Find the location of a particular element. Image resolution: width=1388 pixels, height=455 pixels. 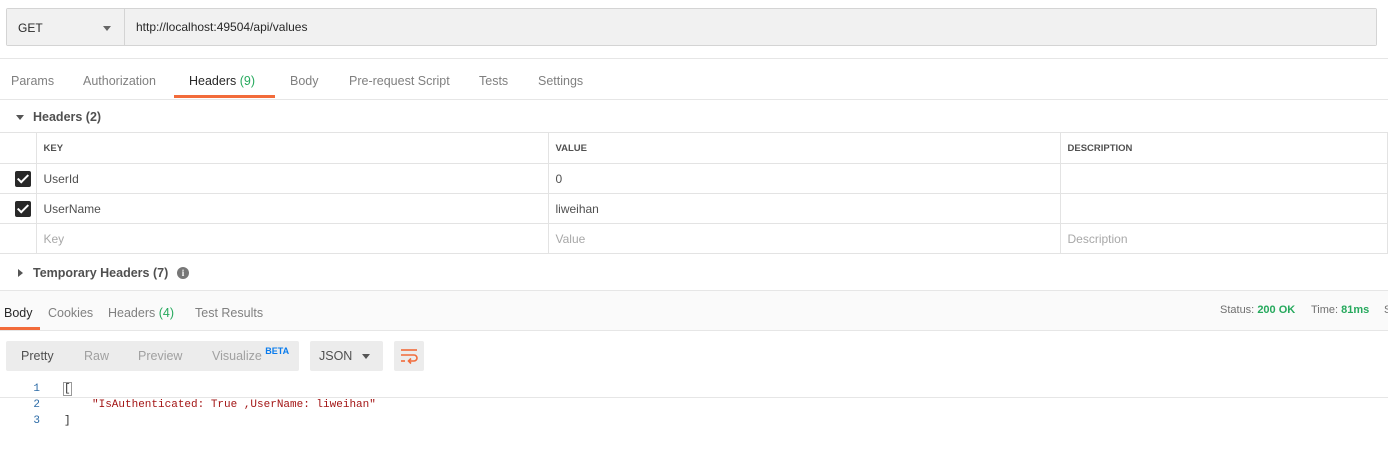

tab-headers: Headers (9) is located at coordinates (222, 81).